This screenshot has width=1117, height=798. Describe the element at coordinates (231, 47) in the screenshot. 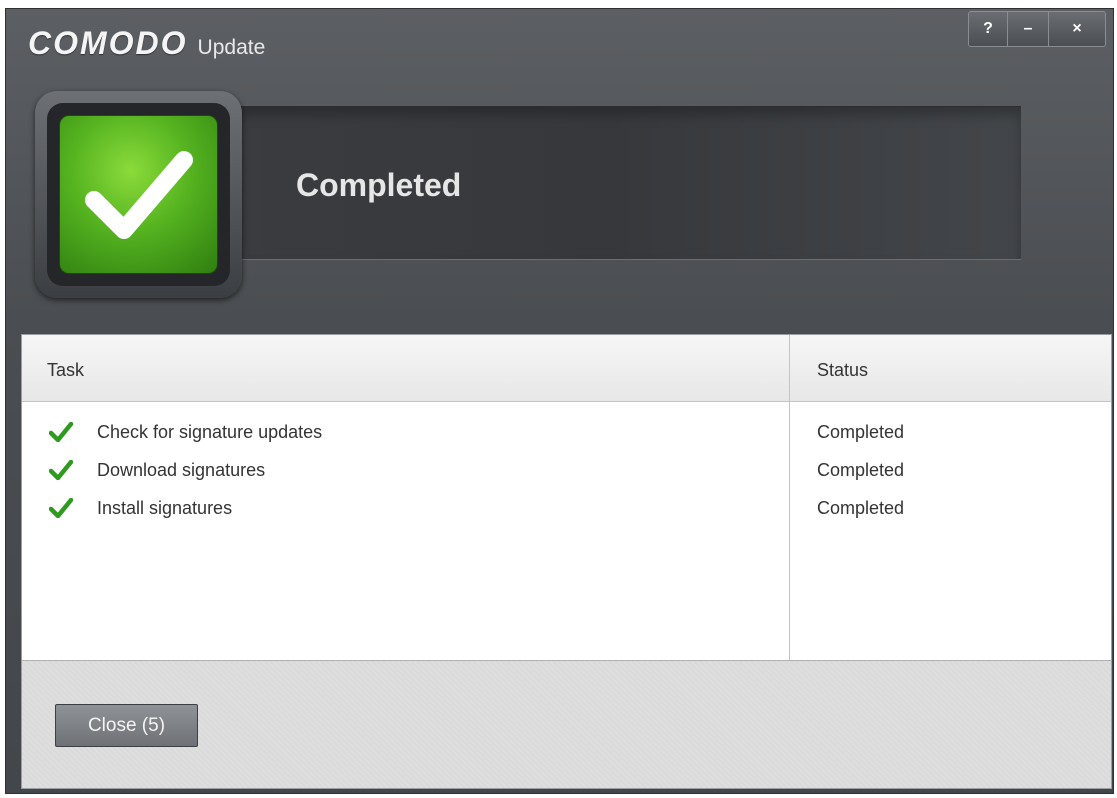

I see `app-name: Update` at that location.